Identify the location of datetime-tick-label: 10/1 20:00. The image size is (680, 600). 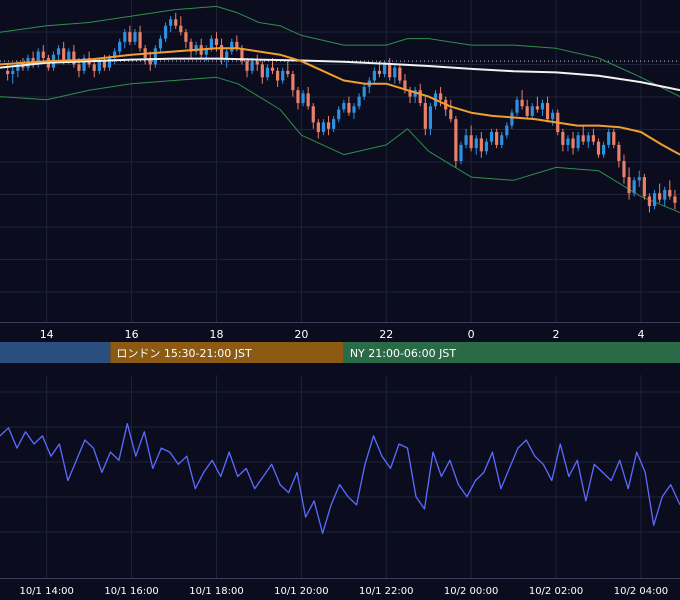
(301, 591).